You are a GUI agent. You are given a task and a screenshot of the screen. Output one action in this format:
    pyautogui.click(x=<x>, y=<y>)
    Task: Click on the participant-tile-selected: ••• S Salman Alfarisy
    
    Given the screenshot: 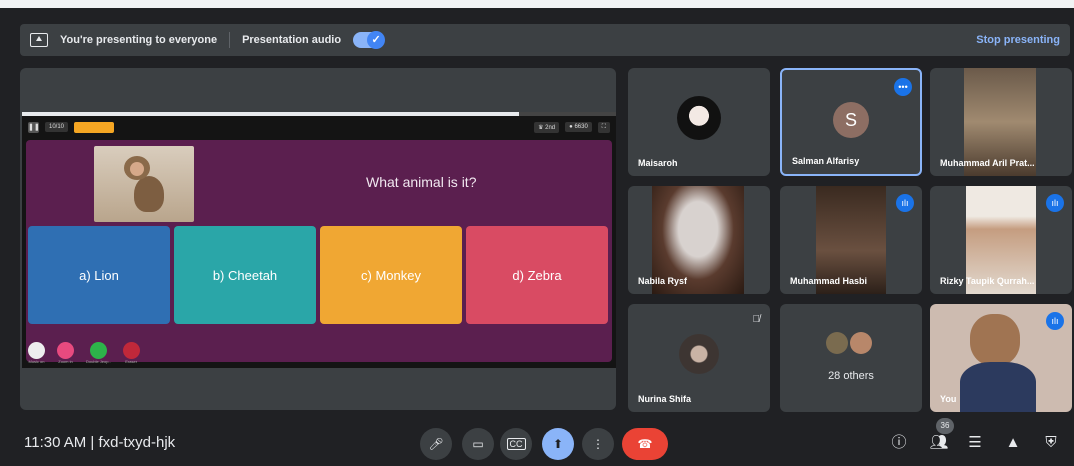 What is the action you would take?
    pyautogui.click(x=851, y=122)
    